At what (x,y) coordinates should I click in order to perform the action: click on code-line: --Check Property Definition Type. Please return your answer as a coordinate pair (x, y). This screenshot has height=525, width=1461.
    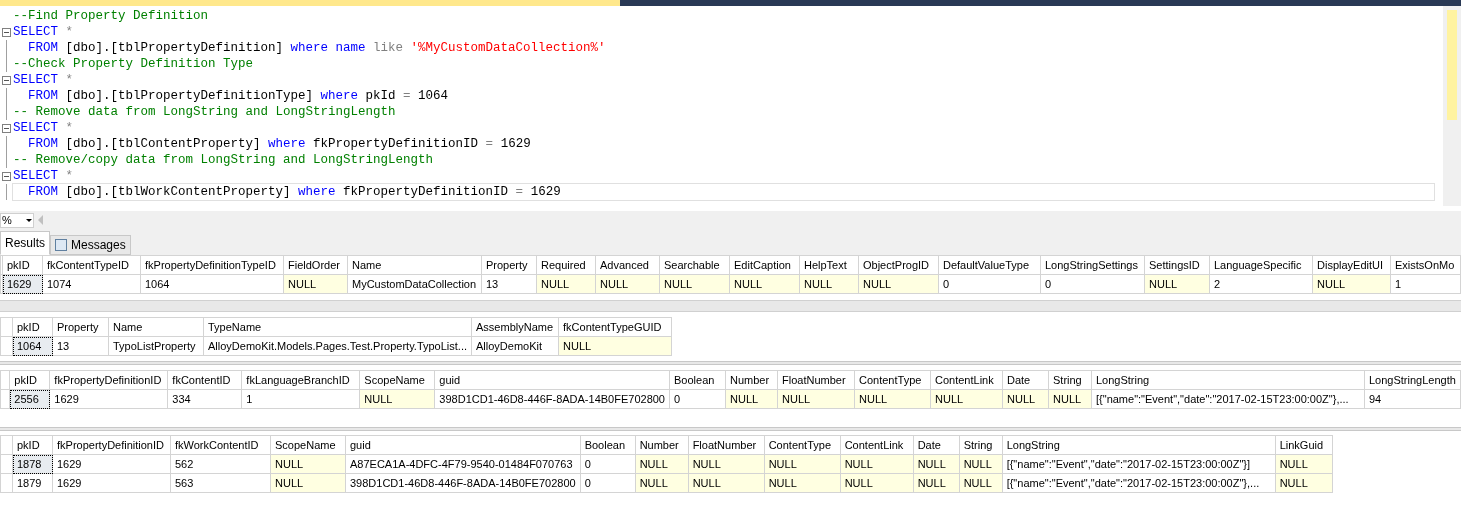
    Looking at the image, I should click on (133, 64).